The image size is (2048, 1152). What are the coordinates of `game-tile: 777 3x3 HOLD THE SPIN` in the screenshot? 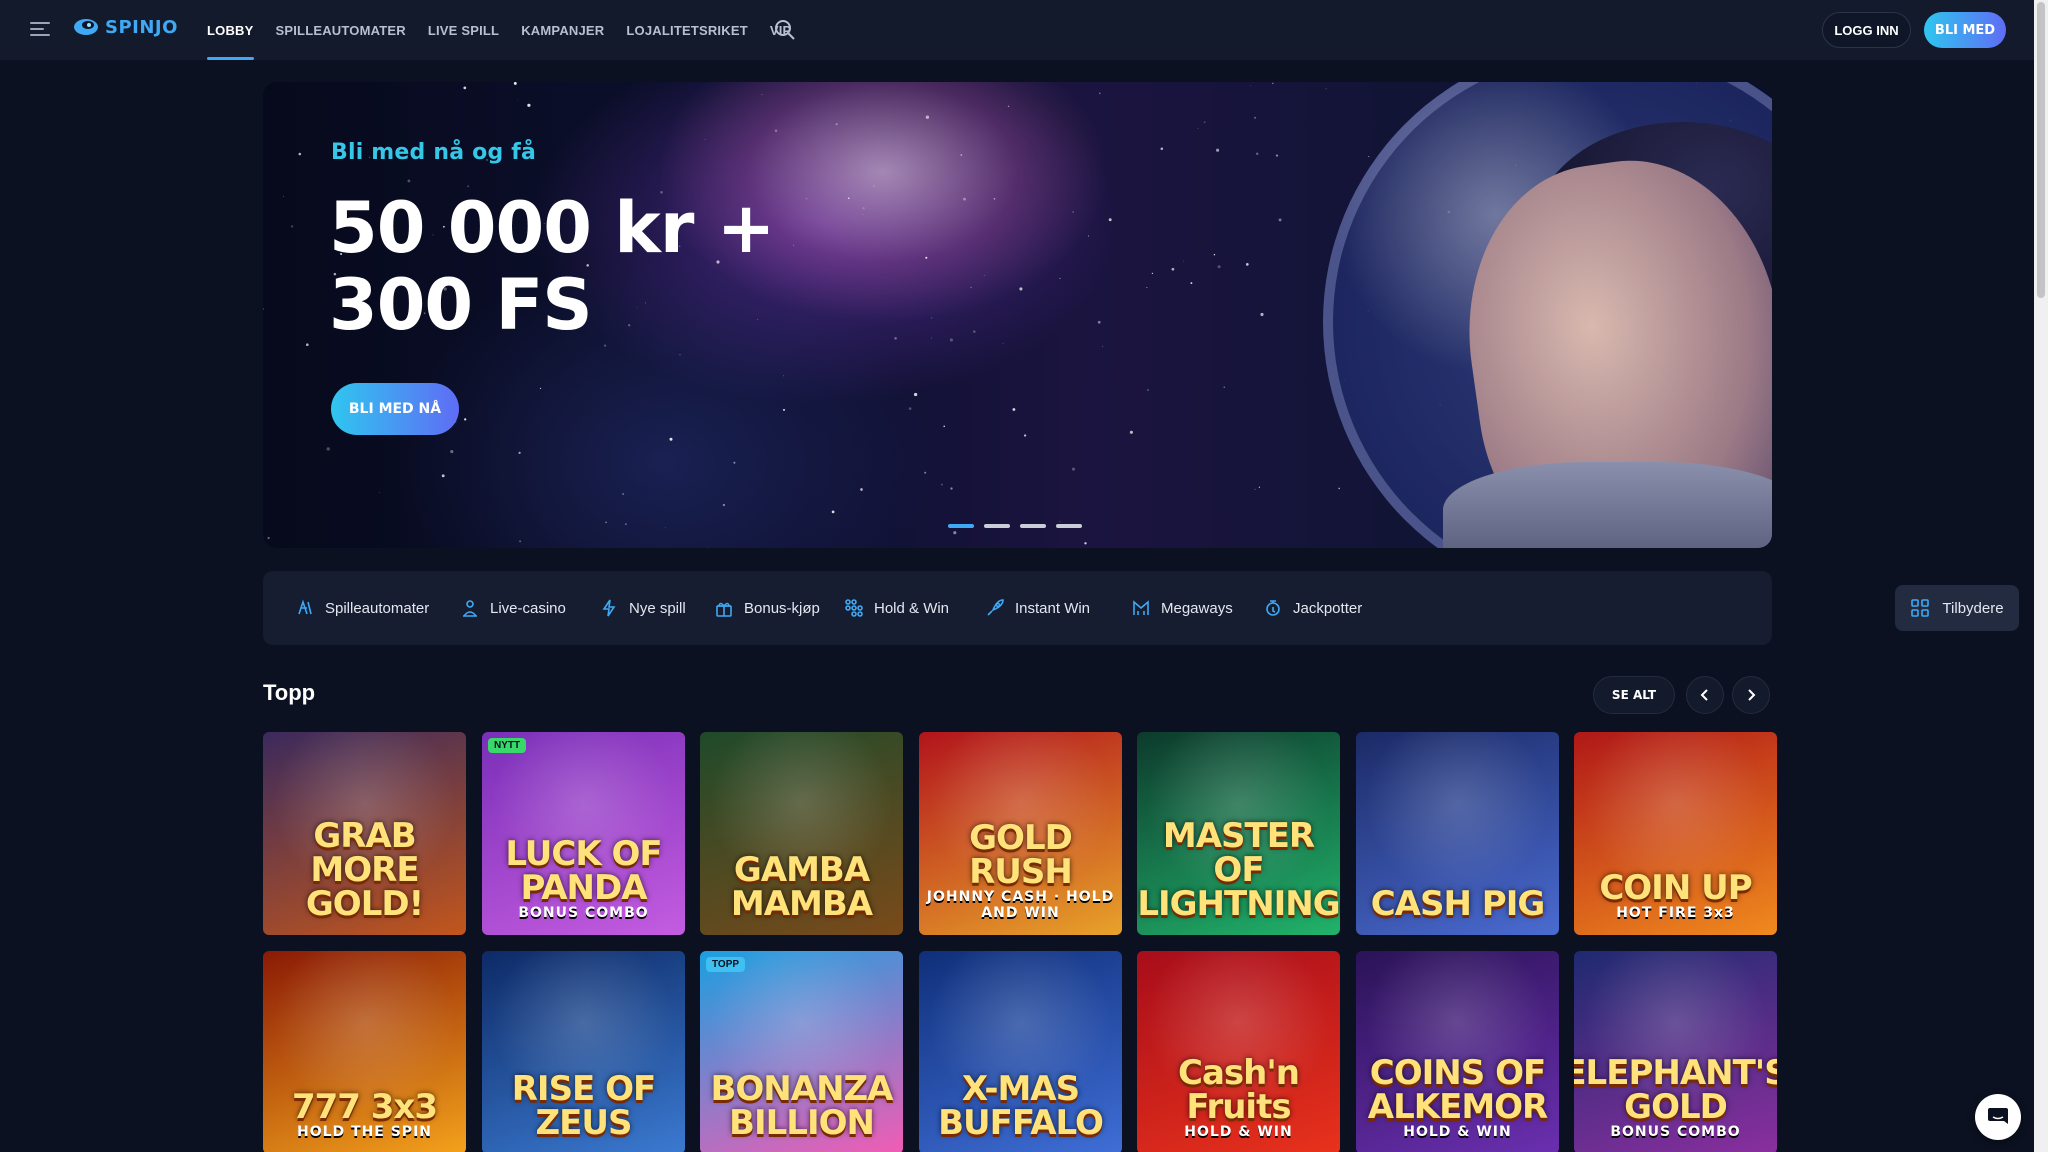 It's located at (364, 1051).